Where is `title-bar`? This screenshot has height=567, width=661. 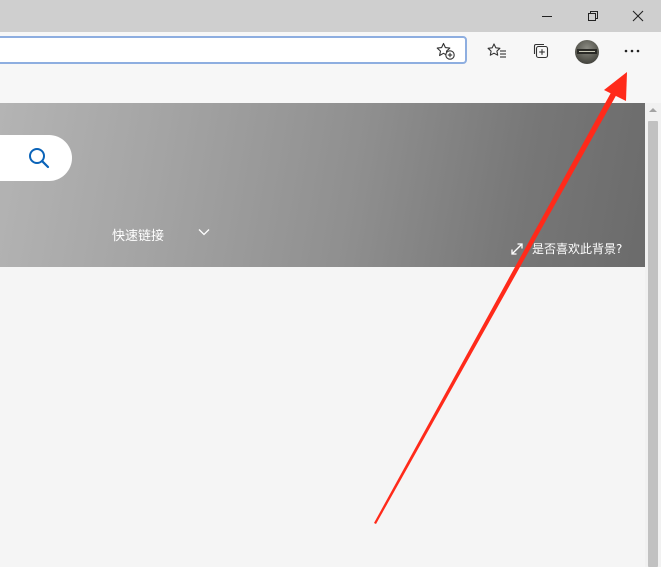
title-bar is located at coordinates (330, 16).